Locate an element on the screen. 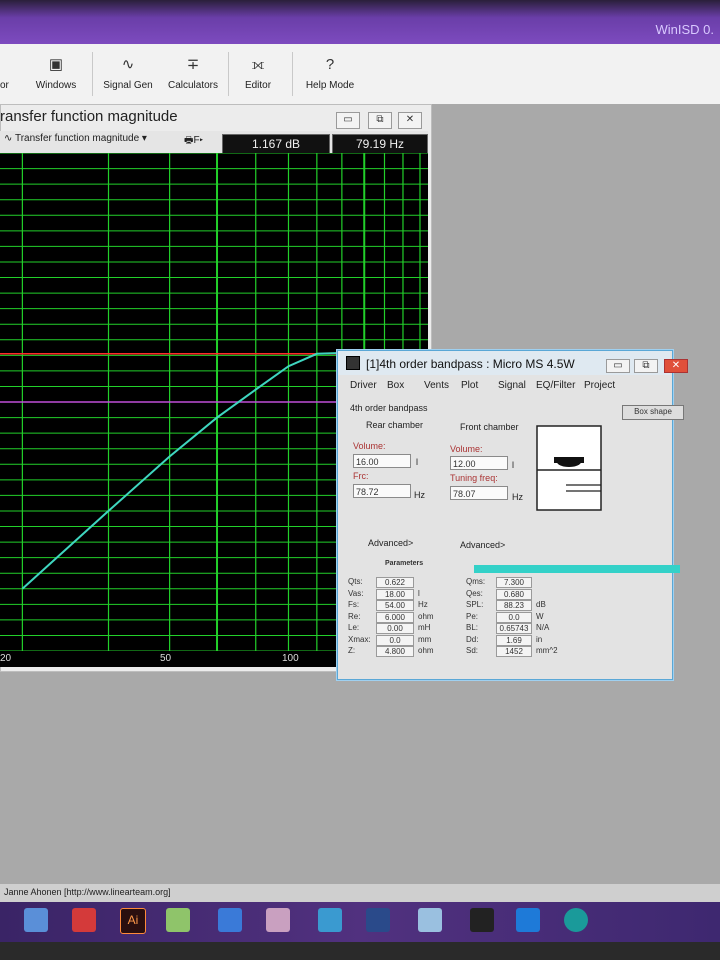  param-value: 88.23 is located at coordinates (514, 605).